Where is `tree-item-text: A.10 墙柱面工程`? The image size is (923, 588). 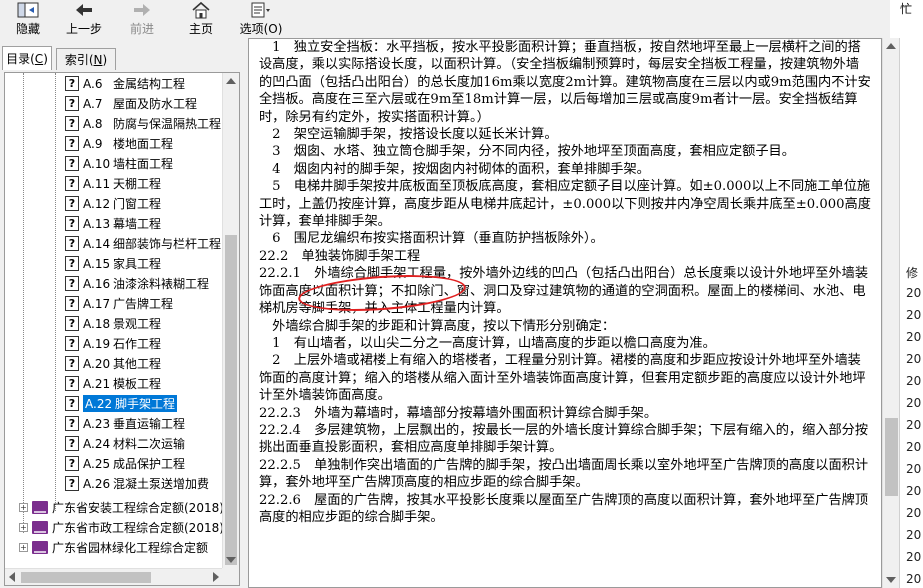
tree-item-text: A.10 墙柱面工程 is located at coordinates (128, 163).